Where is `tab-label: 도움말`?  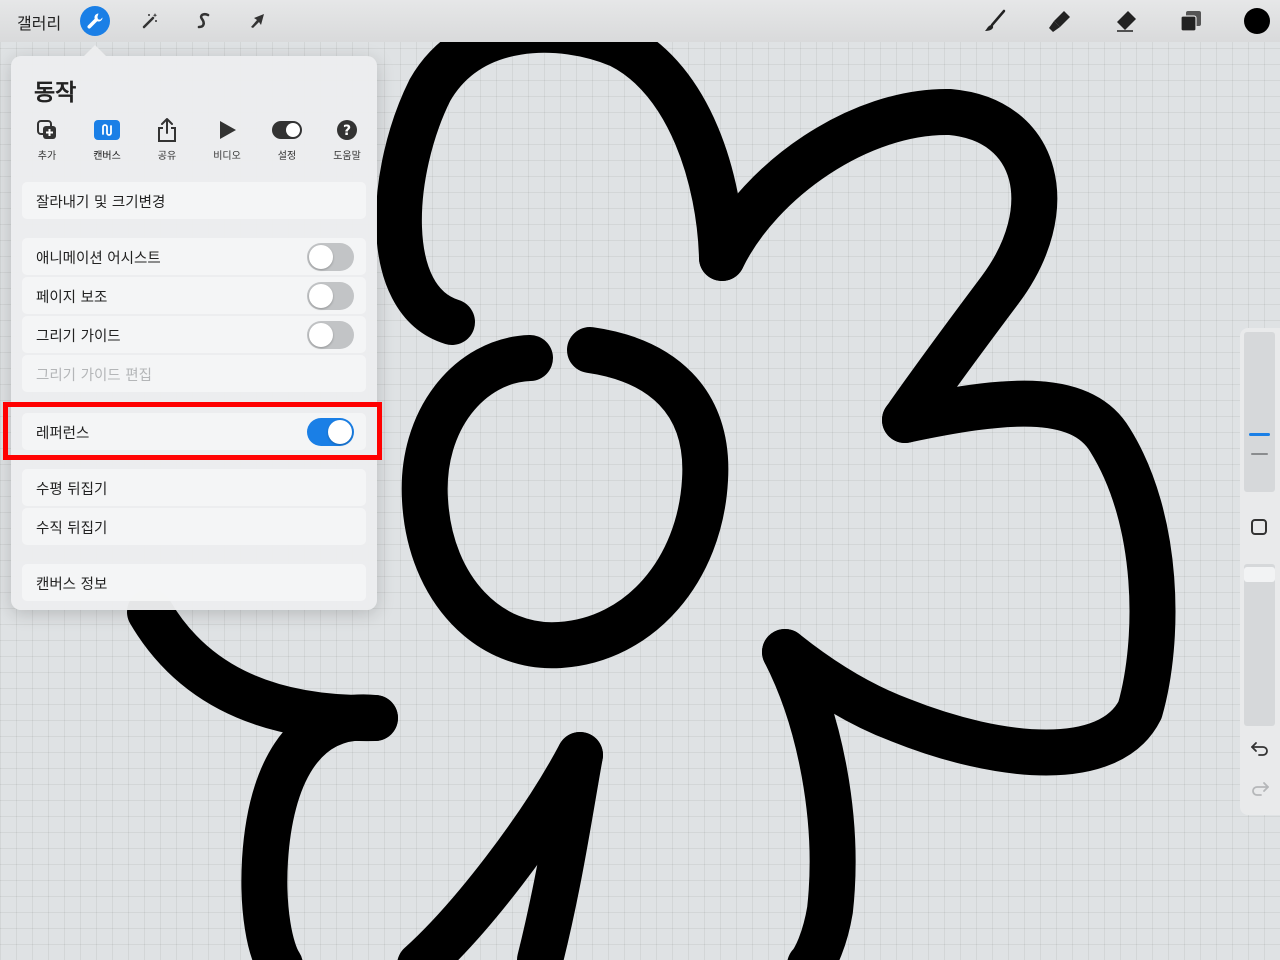 tab-label: 도움말 is located at coordinates (347, 156).